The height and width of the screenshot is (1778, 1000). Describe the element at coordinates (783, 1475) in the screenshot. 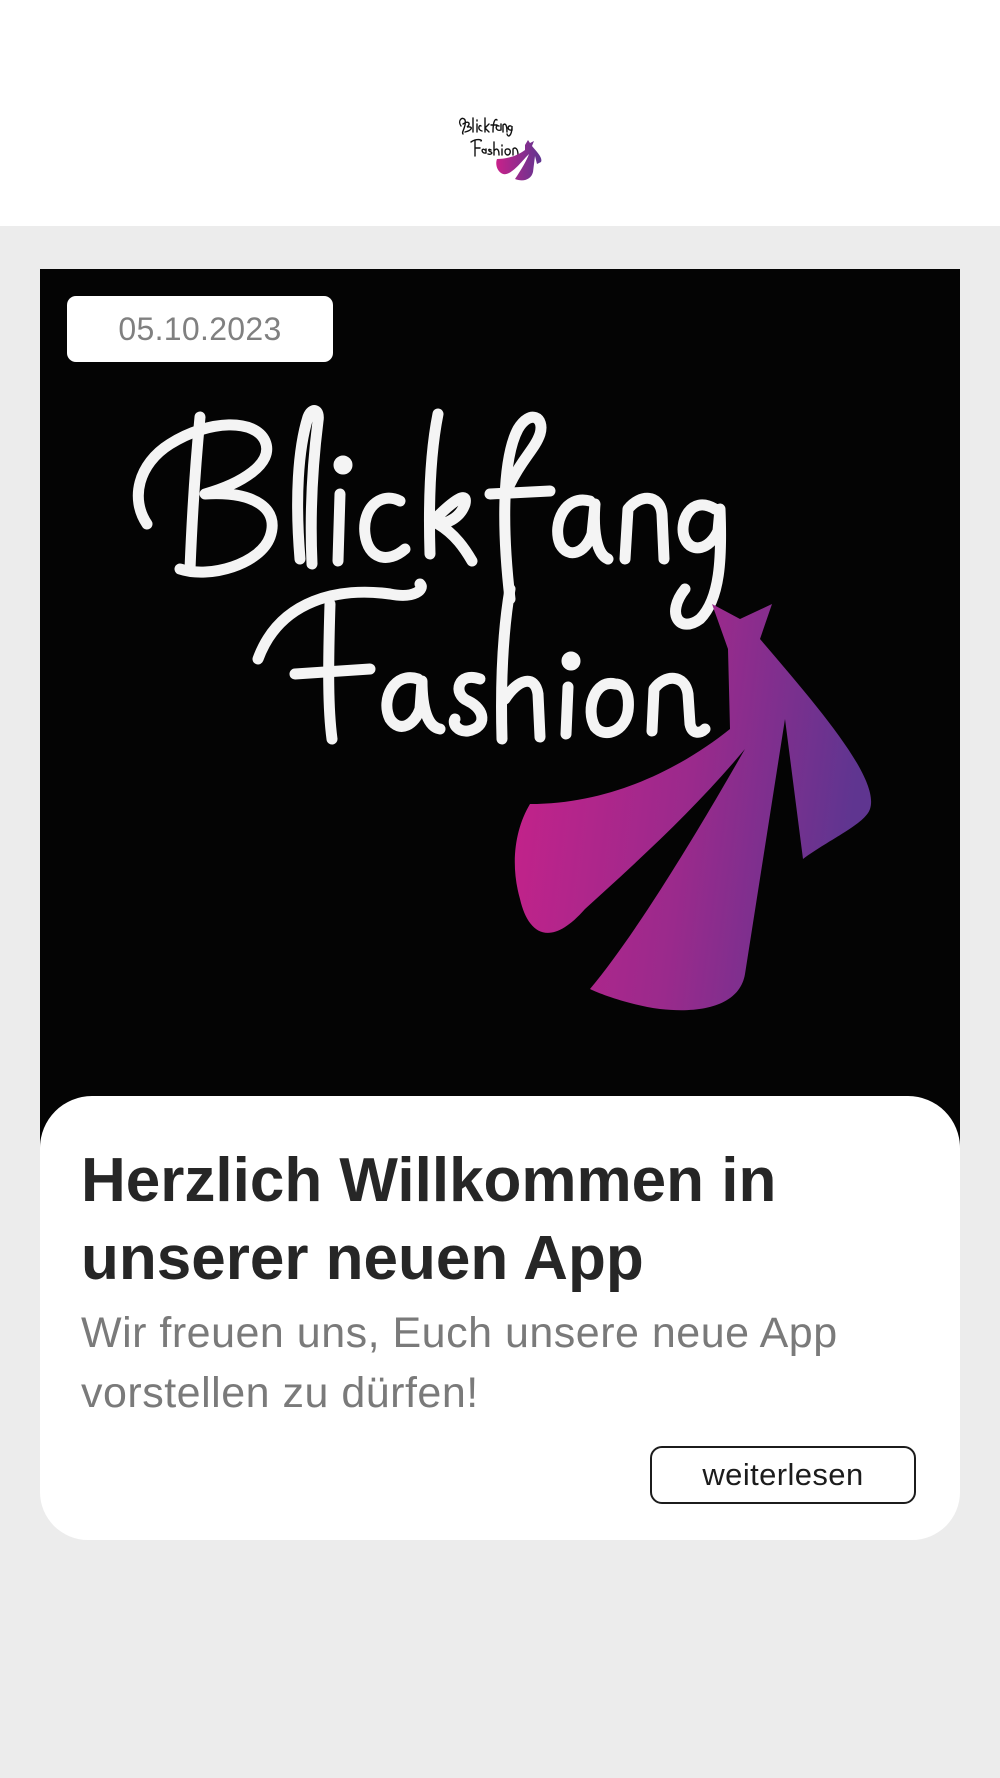

I see `read-more-button: weiterlesen` at that location.